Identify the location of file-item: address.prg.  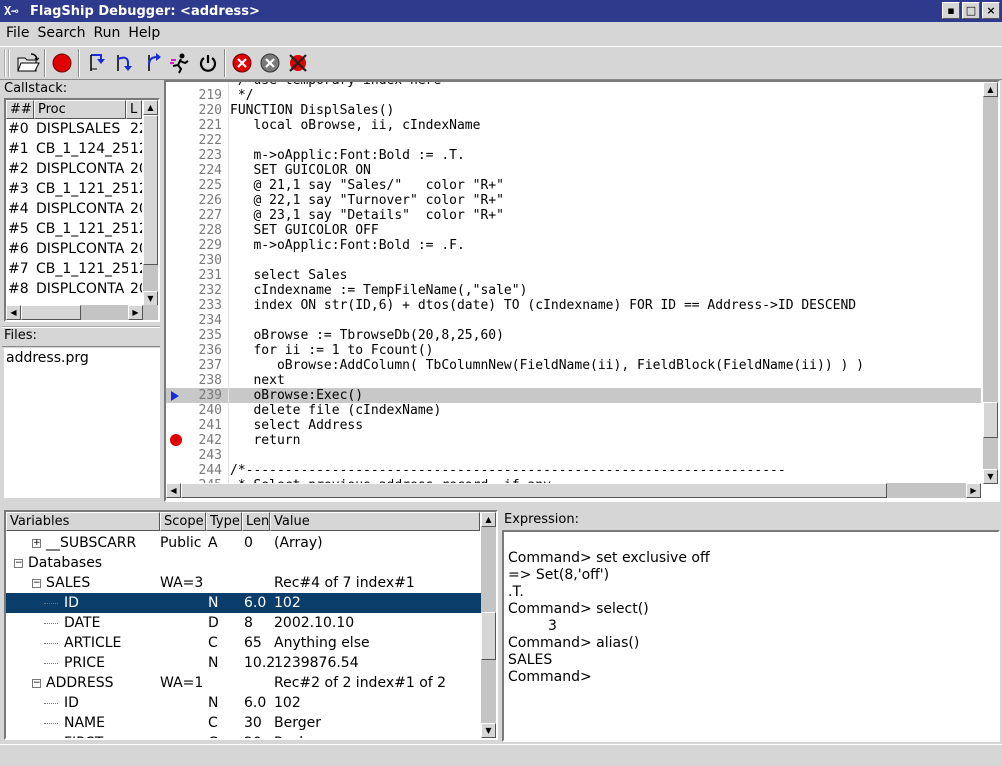
(82, 358).